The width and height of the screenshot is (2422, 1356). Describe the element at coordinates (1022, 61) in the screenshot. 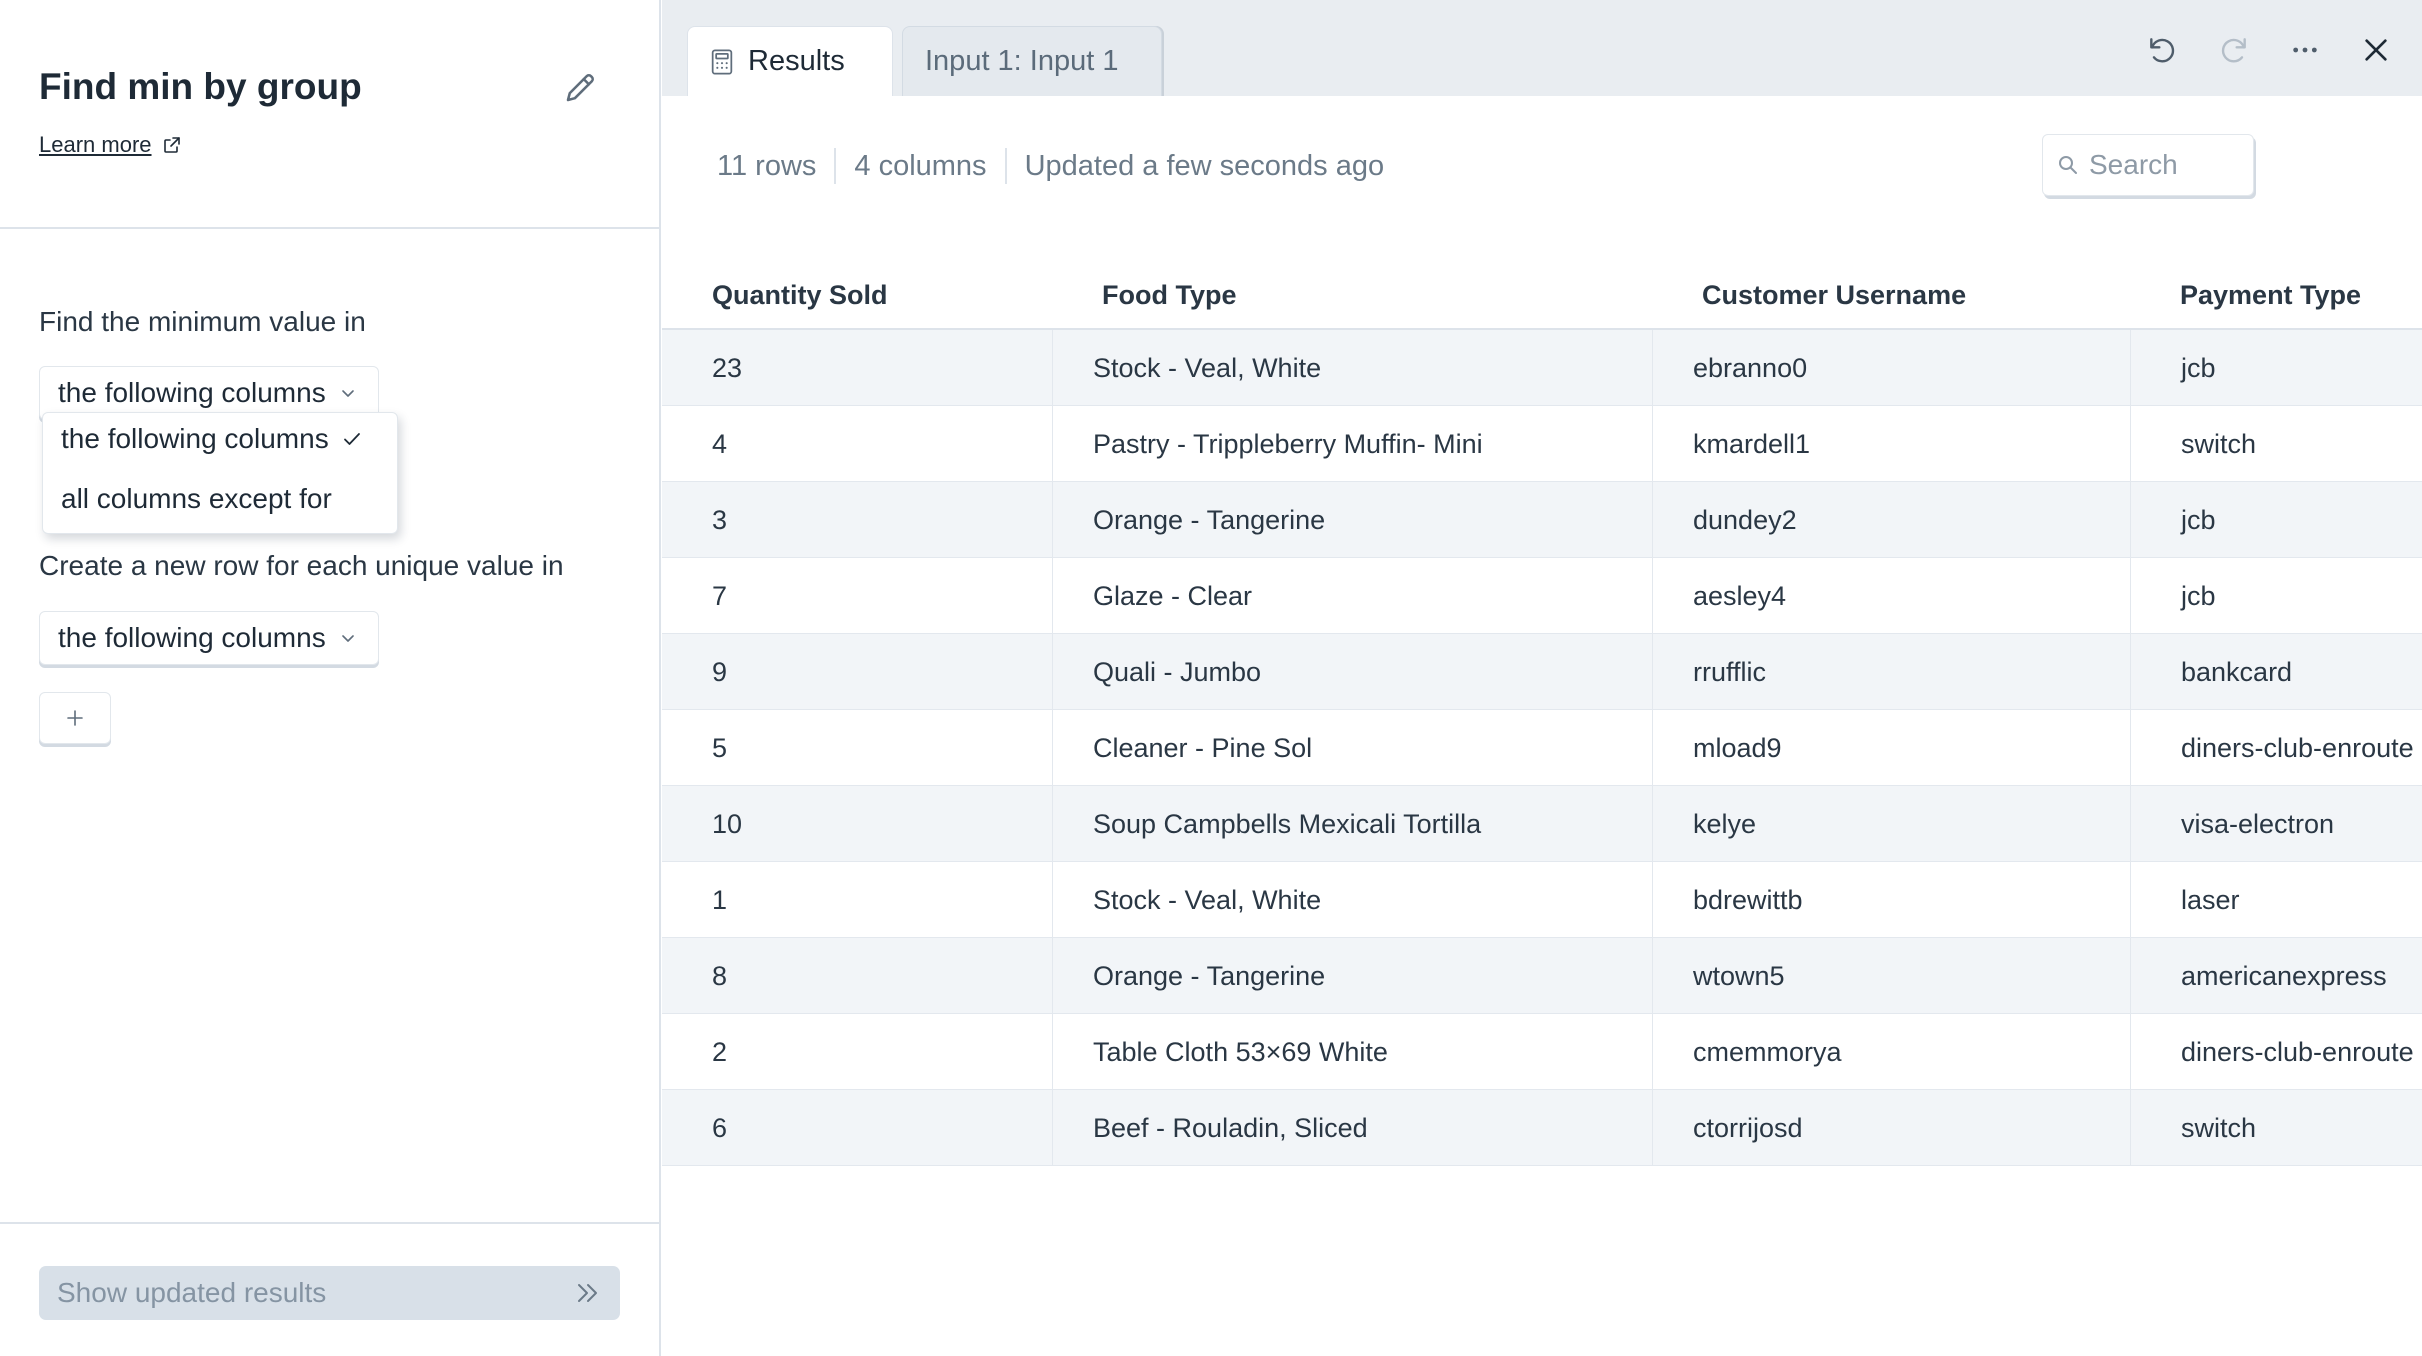

I see `tab-input-label: Input 1` at that location.